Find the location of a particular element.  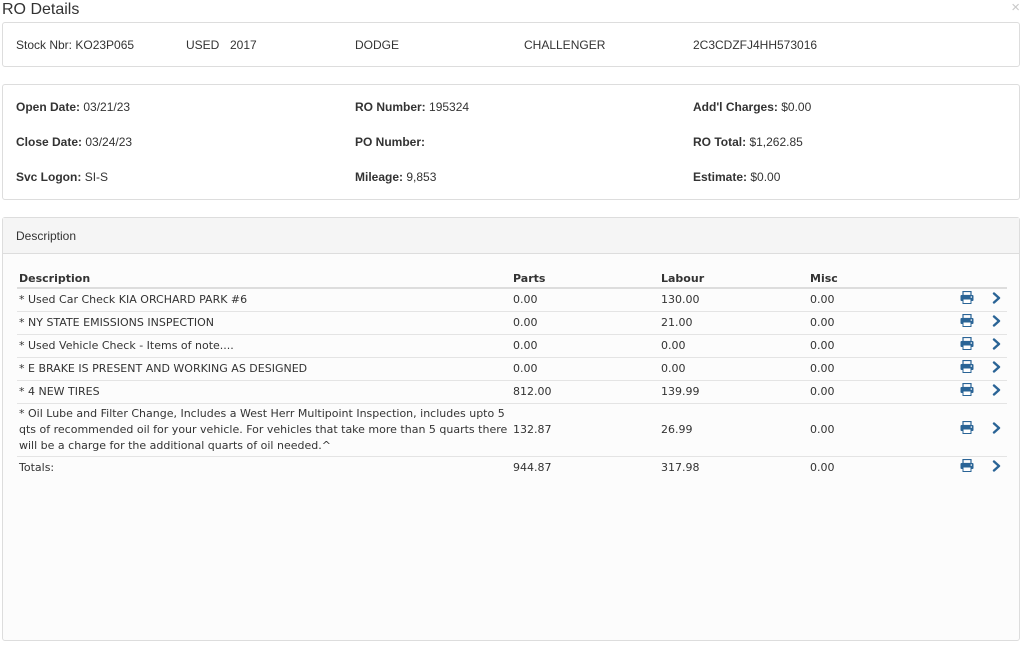

column-header-misc: Misc is located at coordinates (878, 279).